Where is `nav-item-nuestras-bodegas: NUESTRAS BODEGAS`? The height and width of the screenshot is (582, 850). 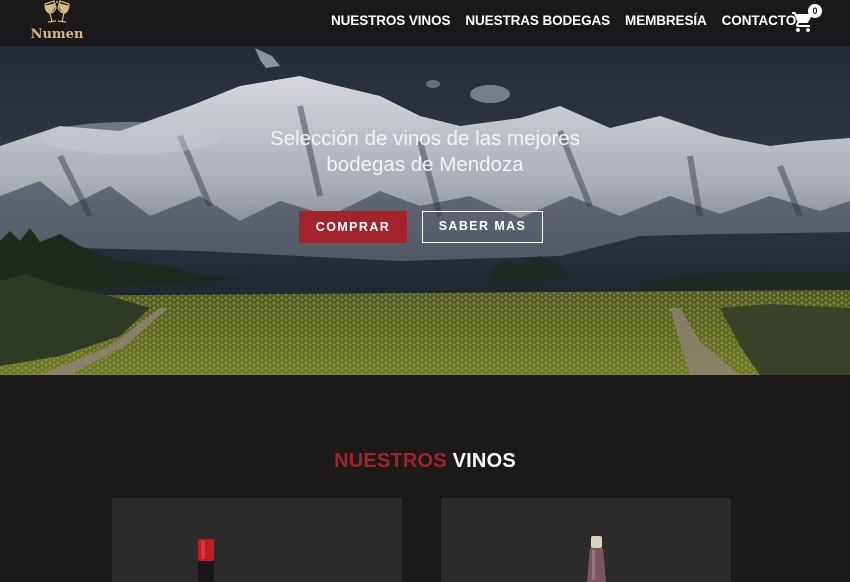 nav-item-nuestras-bodegas: NUESTRAS BODEGAS is located at coordinates (537, 22).